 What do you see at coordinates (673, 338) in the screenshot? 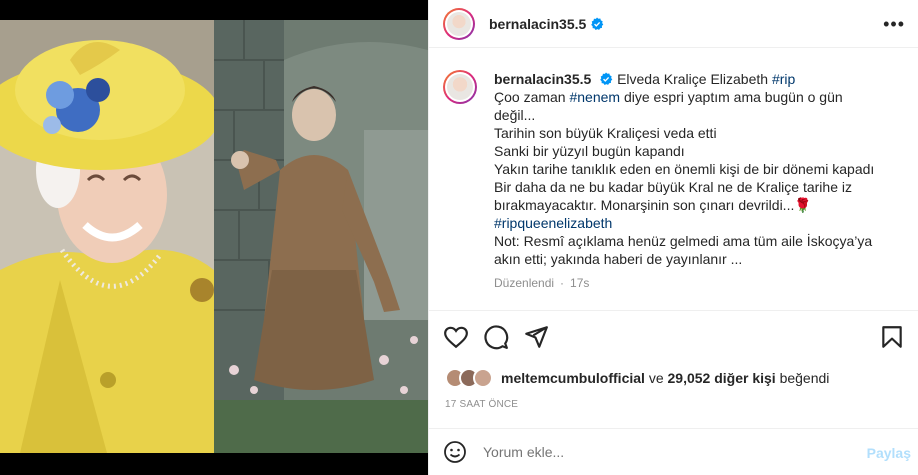
I see `action-bar` at bounding box center [673, 338].